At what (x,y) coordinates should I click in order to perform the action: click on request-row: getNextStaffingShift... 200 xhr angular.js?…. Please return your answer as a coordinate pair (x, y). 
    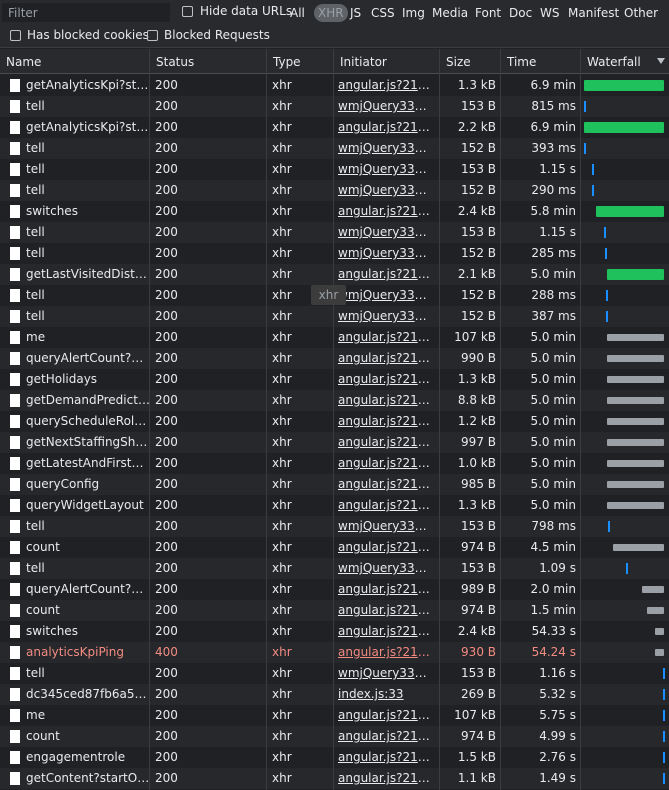
    Looking at the image, I should click on (334, 442).